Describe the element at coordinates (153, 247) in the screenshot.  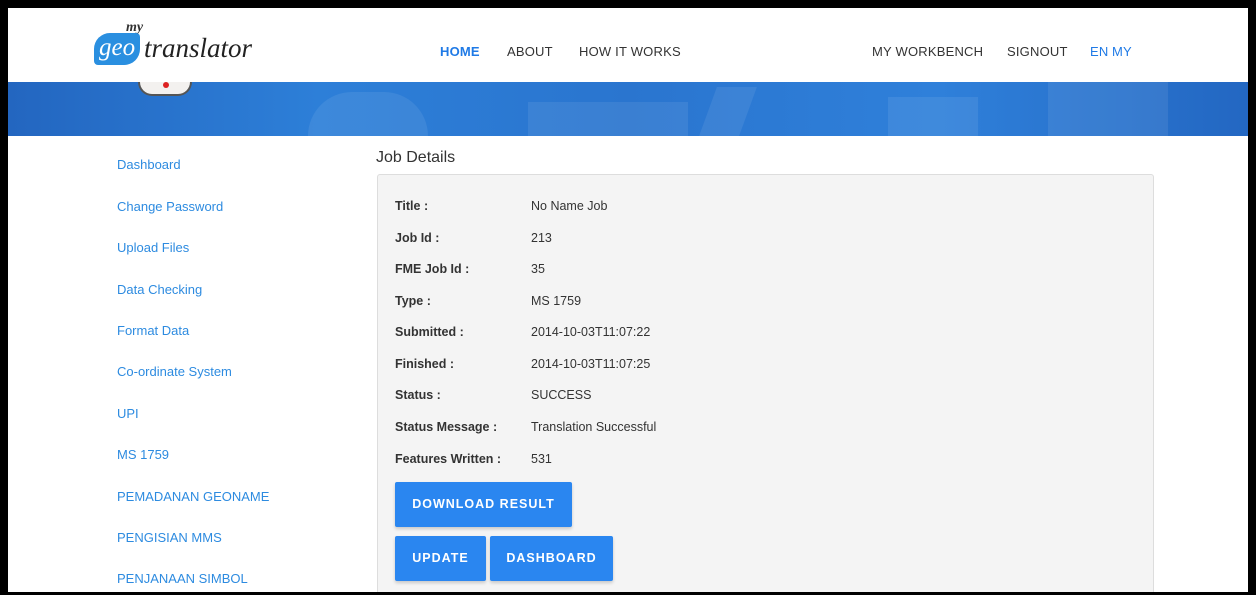
I see `sidebar-item-upload-files: Upload Files` at that location.